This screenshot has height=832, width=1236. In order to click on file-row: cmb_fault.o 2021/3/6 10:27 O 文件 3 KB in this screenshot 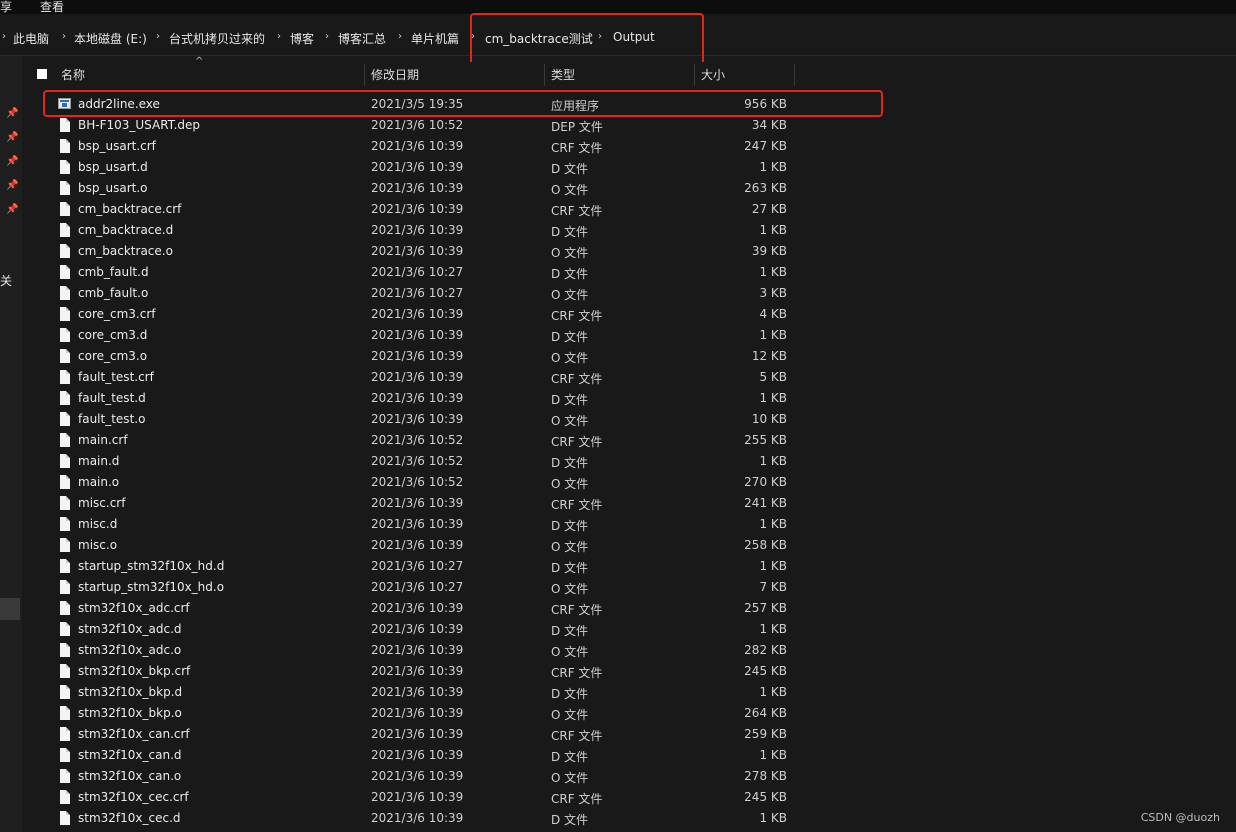, I will do `click(629, 293)`.